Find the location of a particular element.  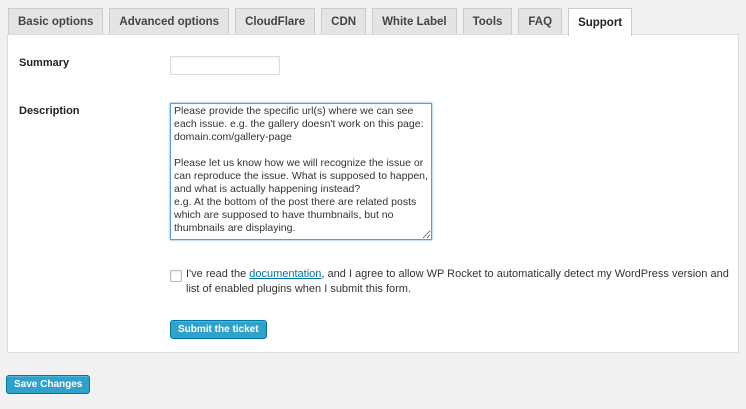

tab-white-label: White Label is located at coordinates (414, 21).